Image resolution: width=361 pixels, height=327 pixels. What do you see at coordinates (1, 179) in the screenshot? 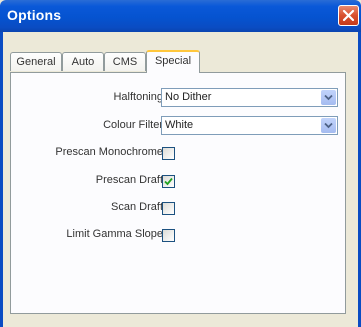
I see `window-frame-left` at bounding box center [1, 179].